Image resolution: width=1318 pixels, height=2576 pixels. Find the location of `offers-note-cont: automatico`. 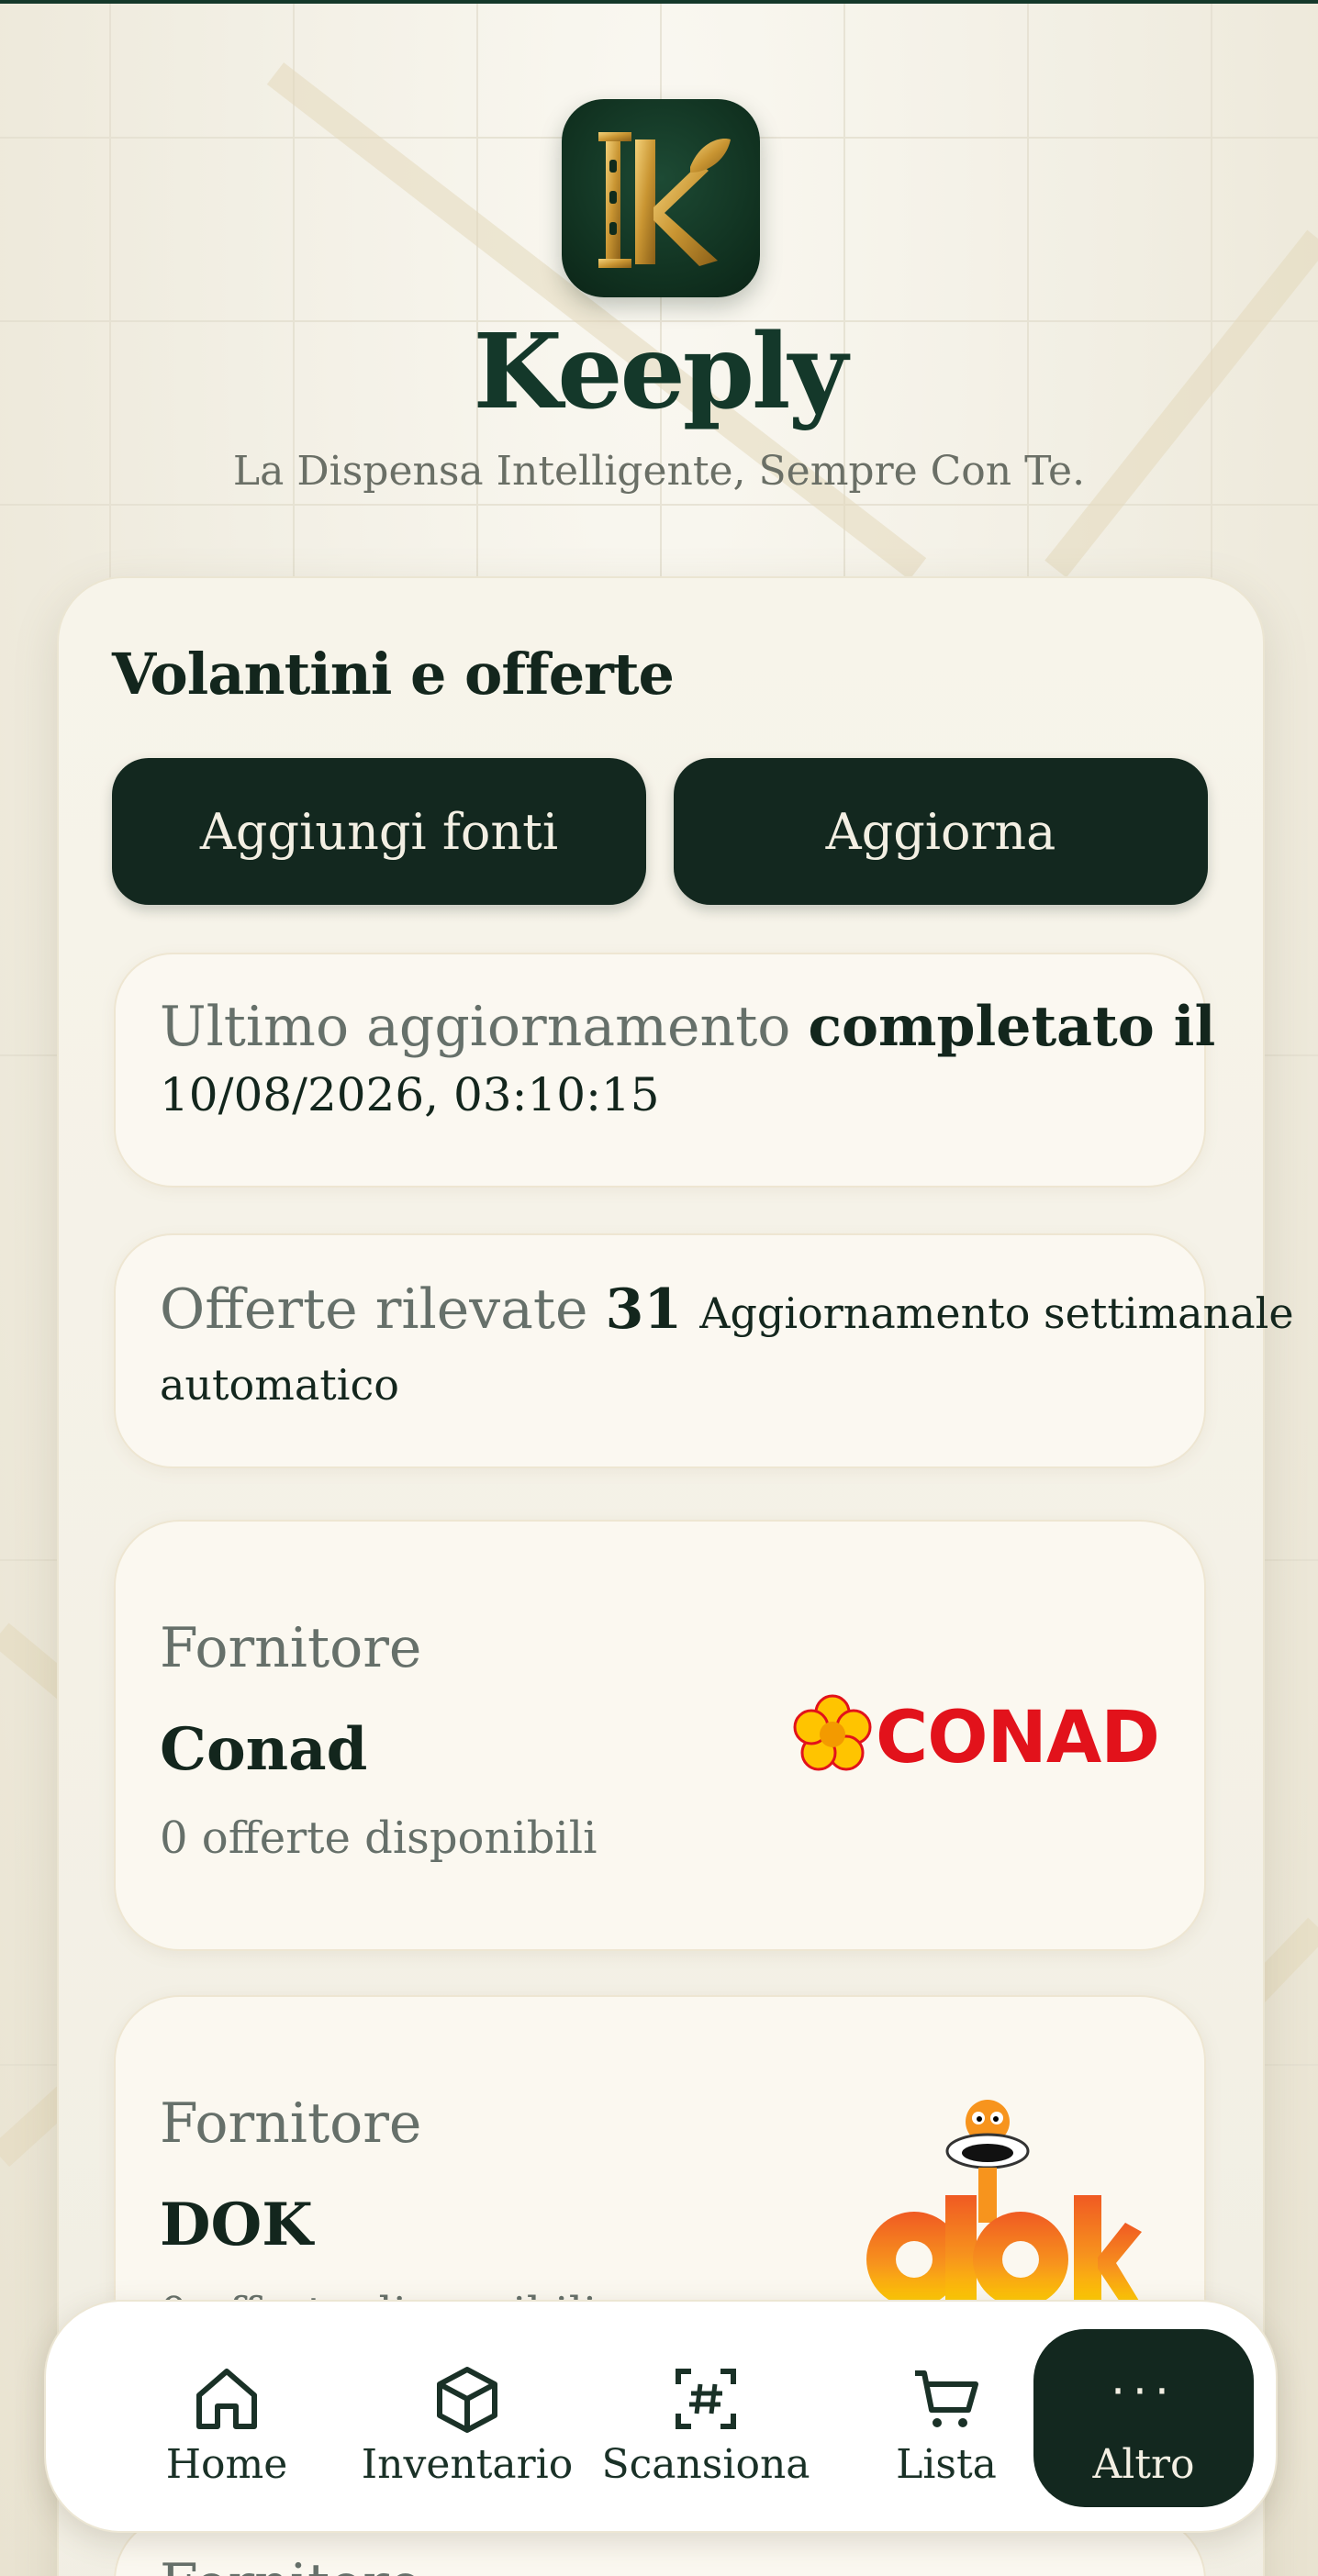

offers-note-cont: automatico is located at coordinates (279, 1385).